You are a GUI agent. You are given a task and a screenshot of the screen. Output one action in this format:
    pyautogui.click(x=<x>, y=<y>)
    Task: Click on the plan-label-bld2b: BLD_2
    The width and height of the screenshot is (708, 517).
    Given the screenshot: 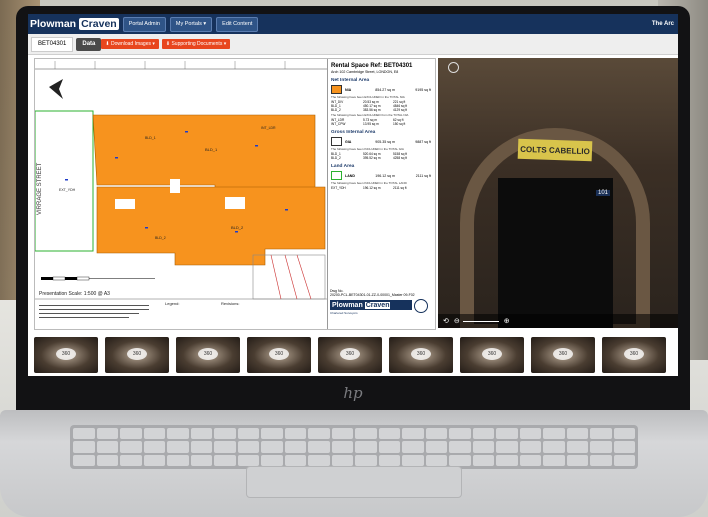 What is the action you would take?
    pyautogui.click(x=160, y=238)
    